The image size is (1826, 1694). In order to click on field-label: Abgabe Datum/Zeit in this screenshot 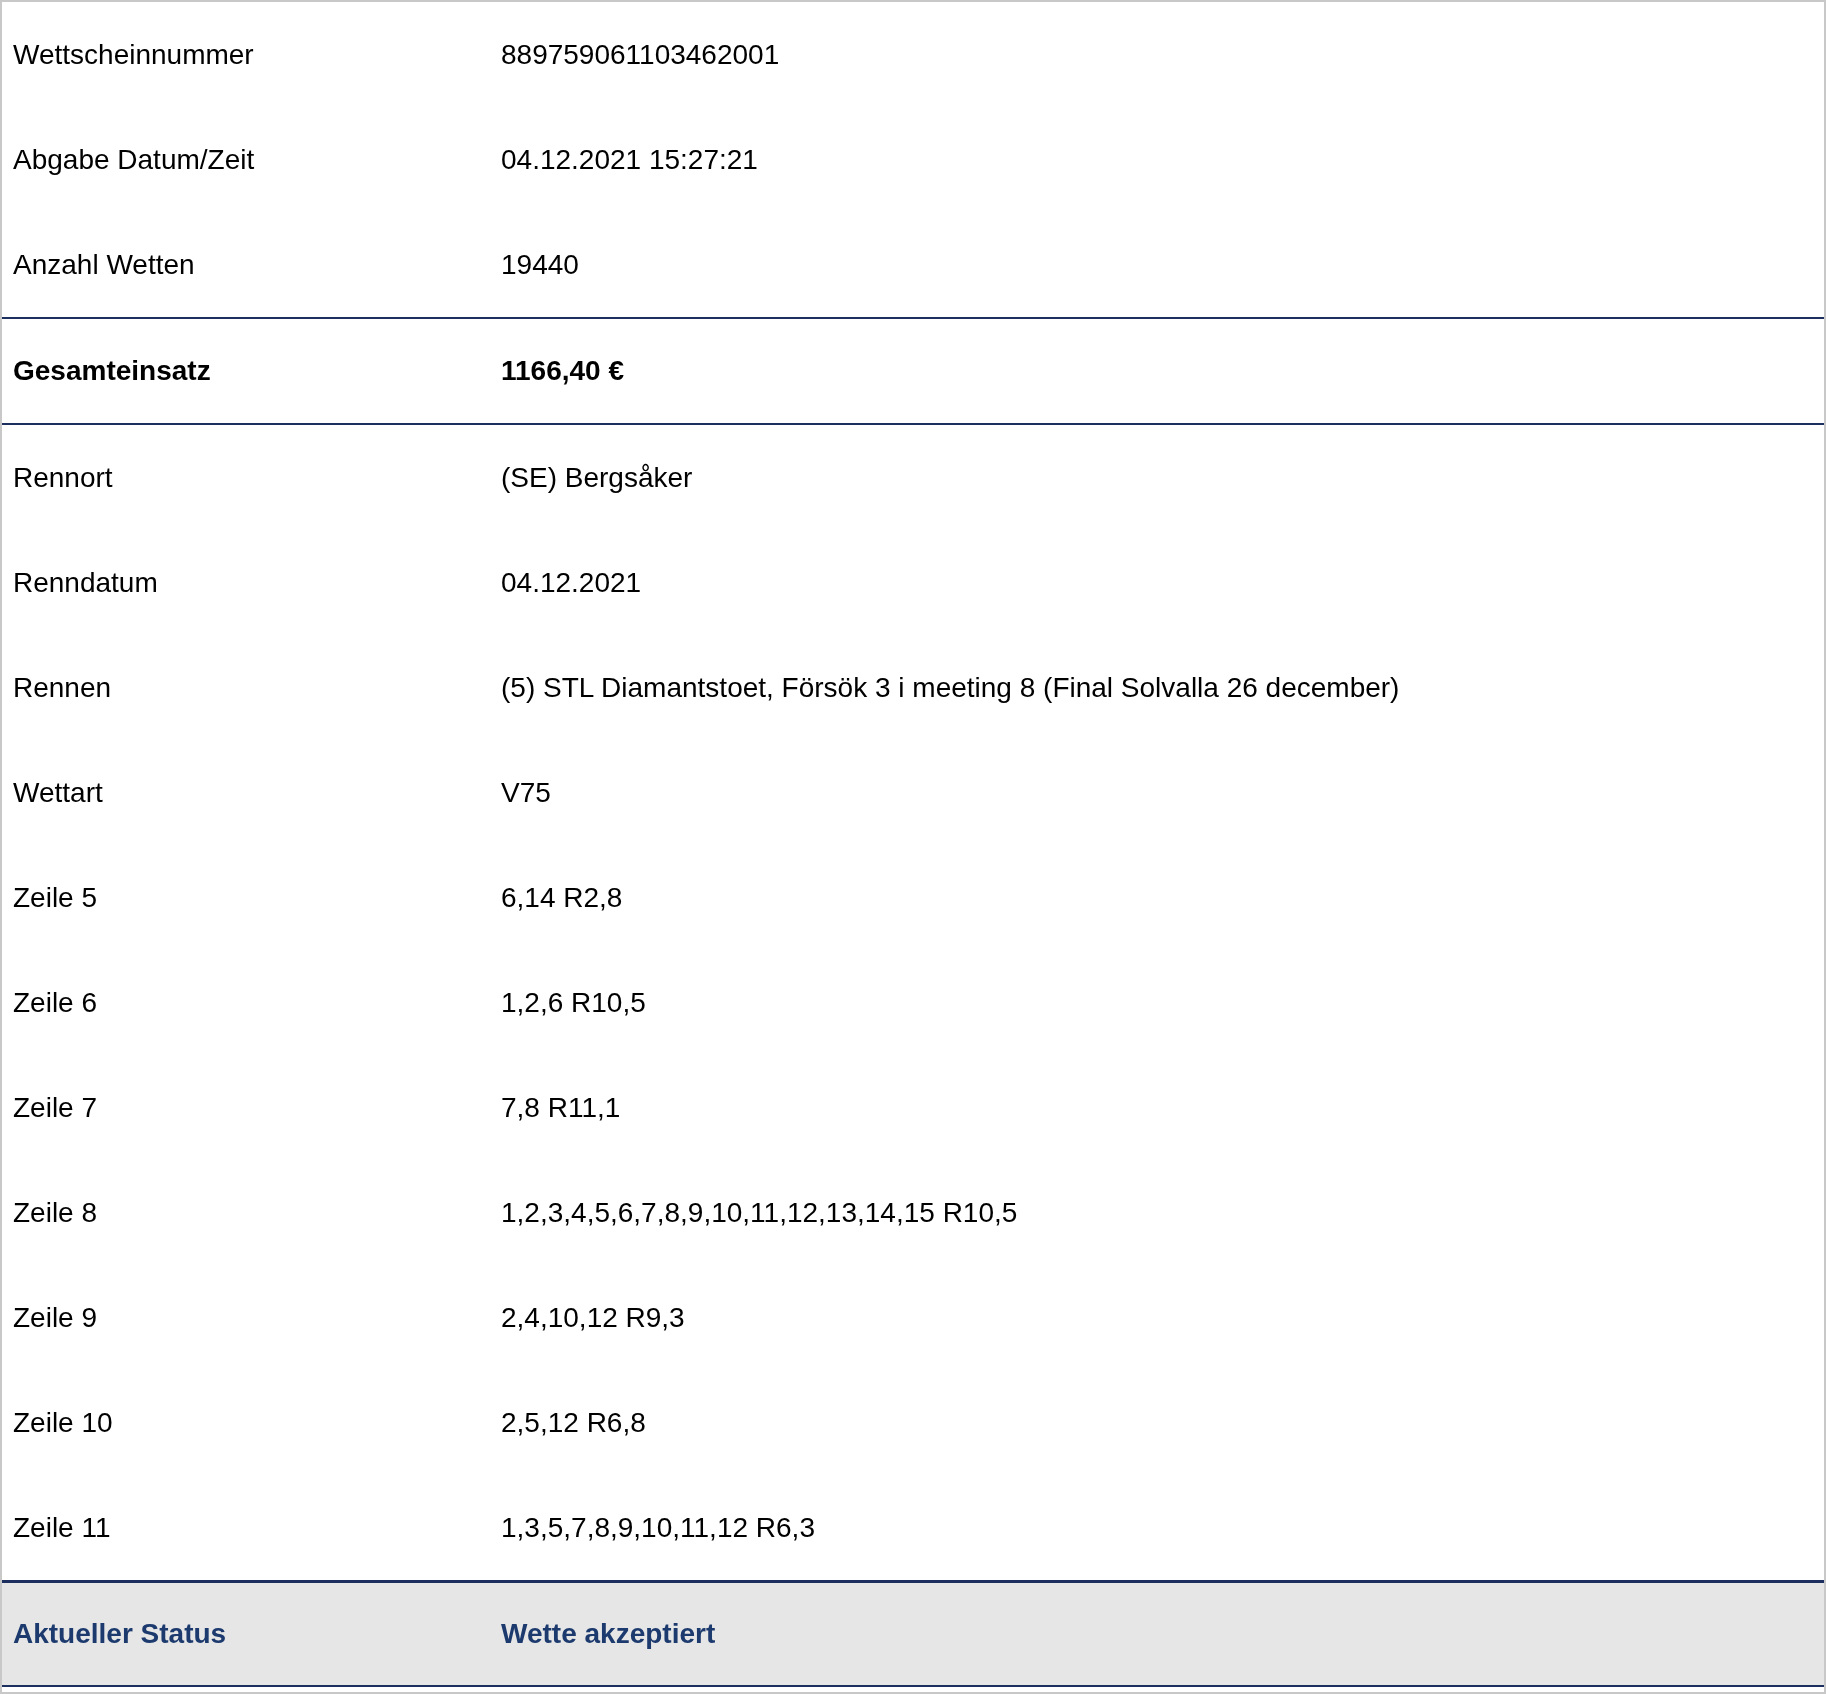, I will do `click(134, 159)`.